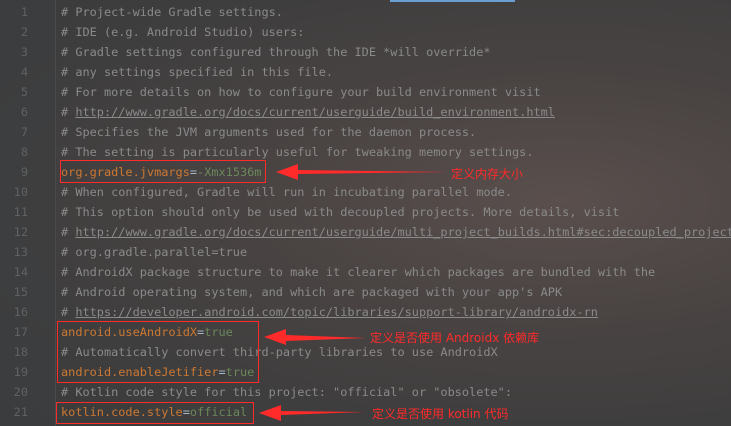  Describe the element at coordinates (311, 413) in the screenshot. I see `arrow-kotlin` at that location.